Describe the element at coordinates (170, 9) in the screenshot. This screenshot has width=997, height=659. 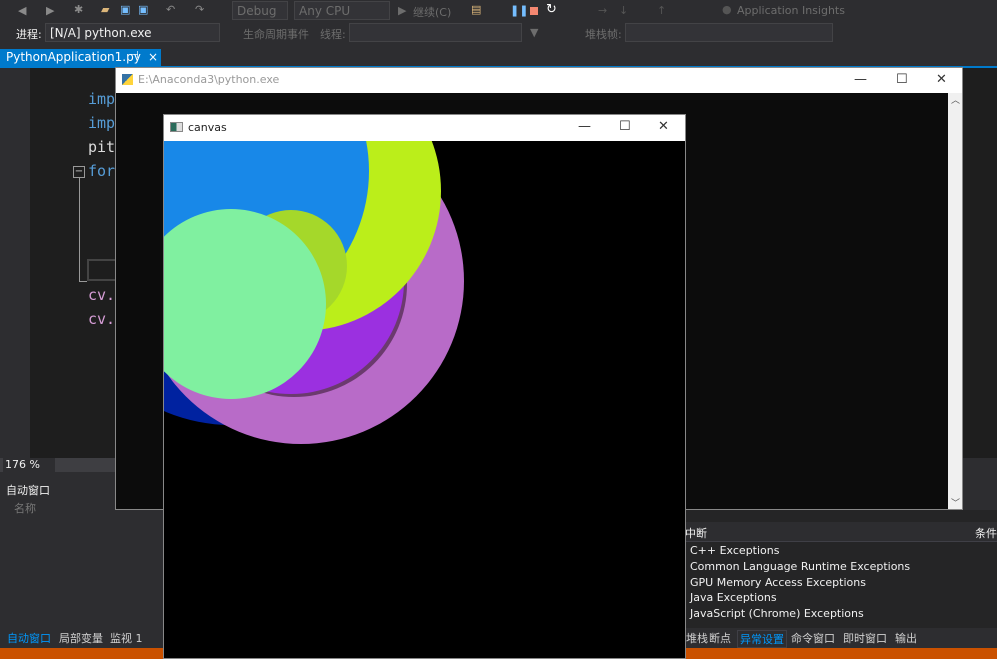
I see `undo-icon: ↶` at that location.